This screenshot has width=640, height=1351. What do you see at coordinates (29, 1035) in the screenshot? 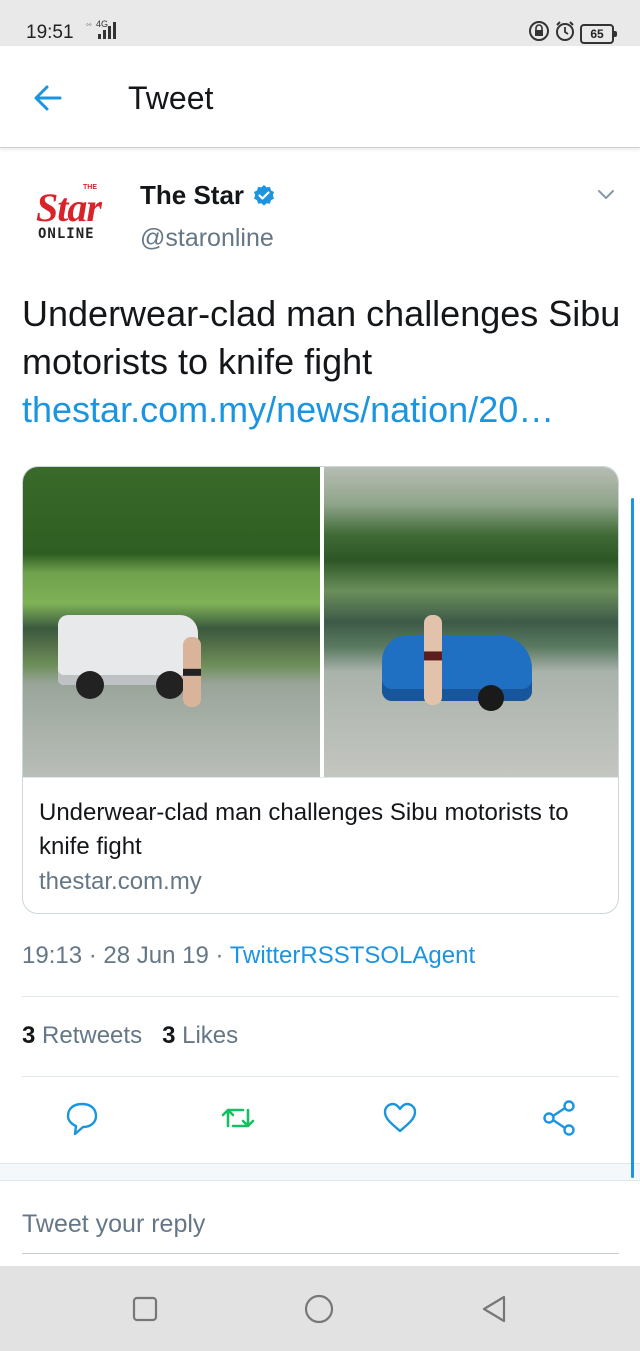
I see `retweets-count: 3` at bounding box center [29, 1035].